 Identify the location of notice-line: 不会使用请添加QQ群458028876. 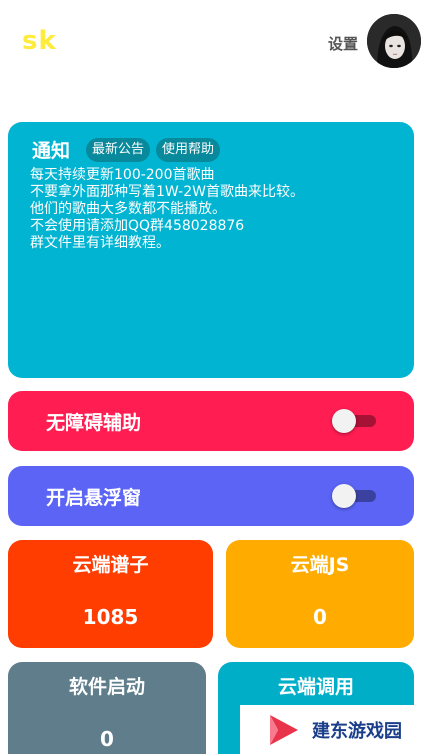
(137, 226).